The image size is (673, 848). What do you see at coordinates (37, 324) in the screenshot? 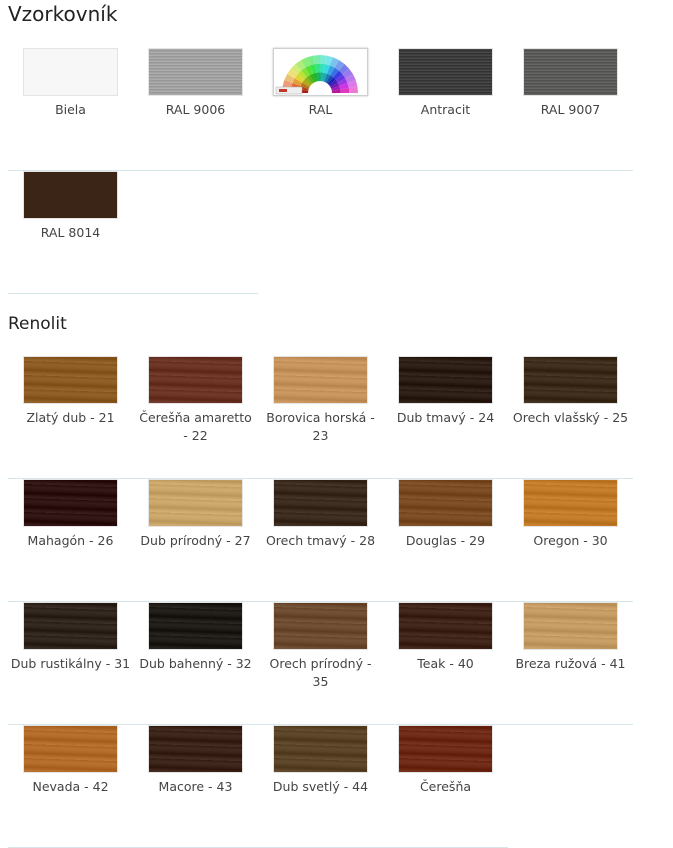
I see `section-title-renolit: Renolit` at bounding box center [37, 324].